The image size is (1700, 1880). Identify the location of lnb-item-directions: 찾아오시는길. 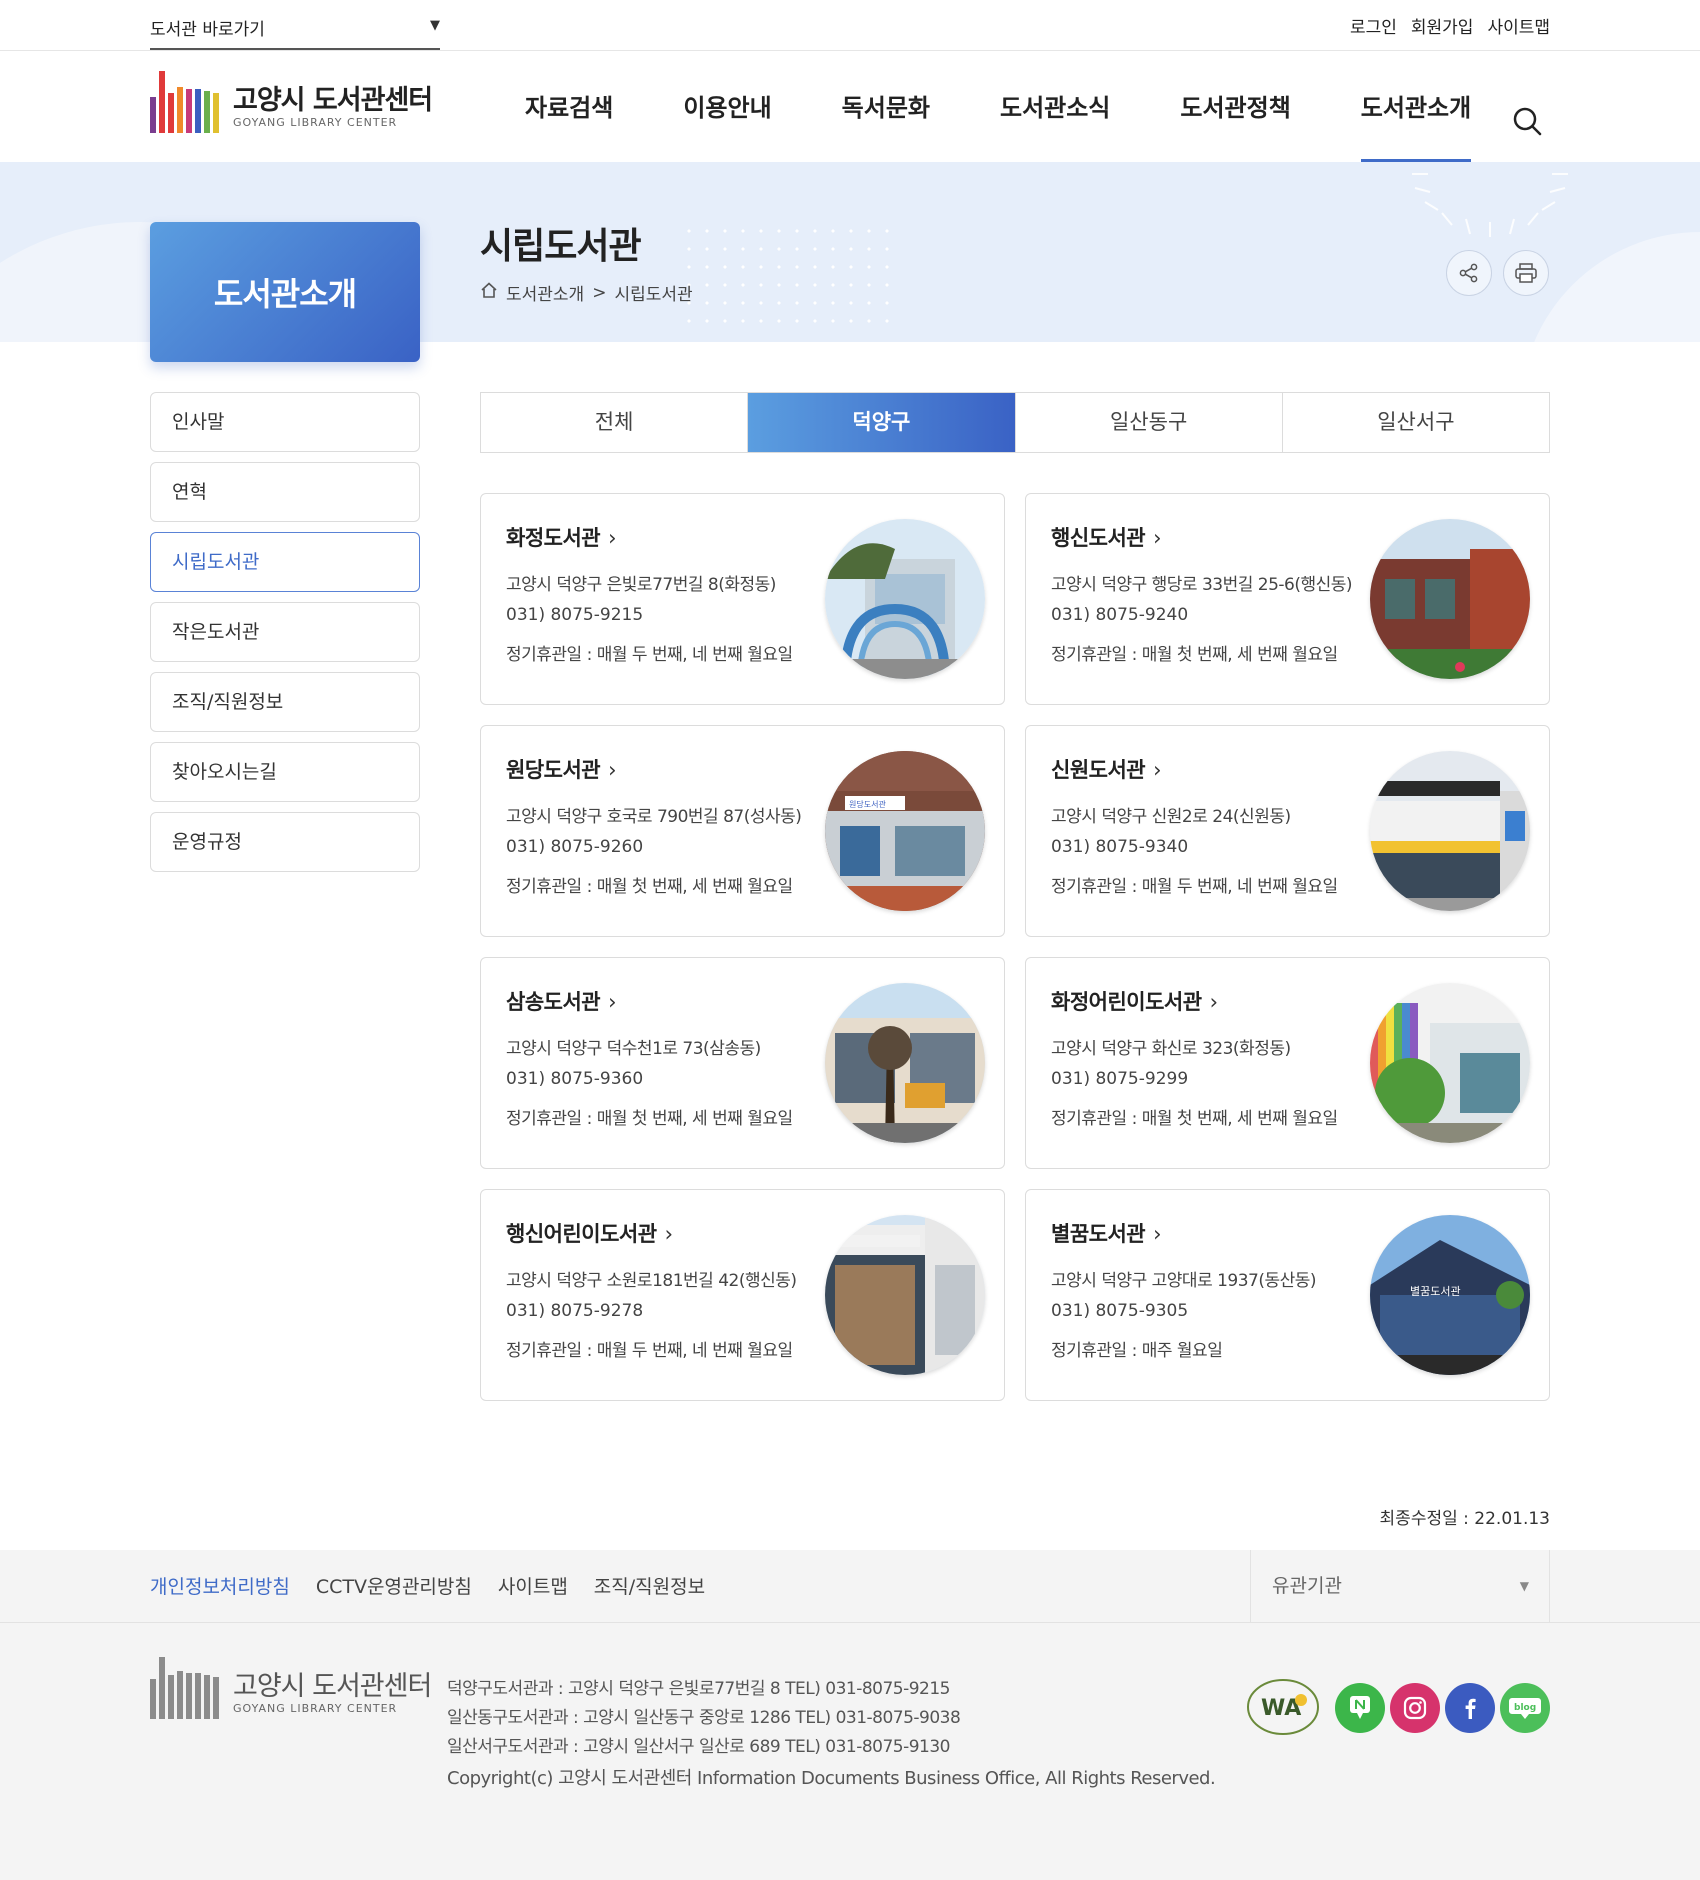
(285, 772).